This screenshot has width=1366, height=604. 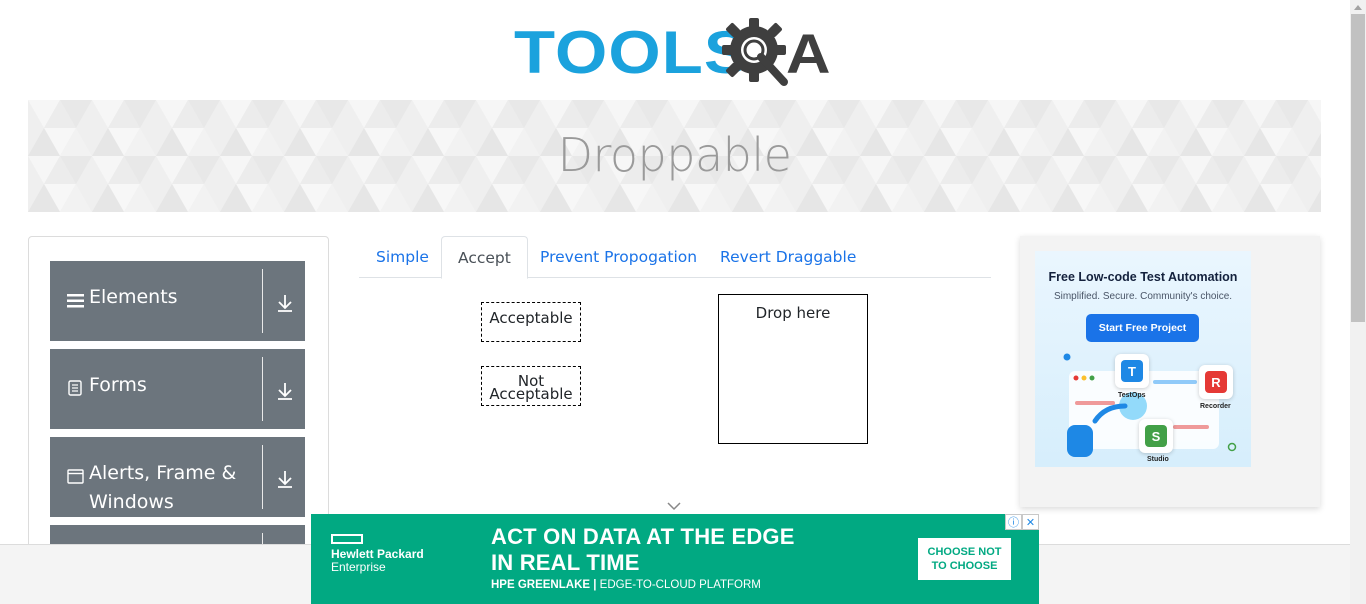 What do you see at coordinates (544, 585) in the screenshot?
I see `ad-tagline-bold: HPE GREENLAKE |` at bounding box center [544, 585].